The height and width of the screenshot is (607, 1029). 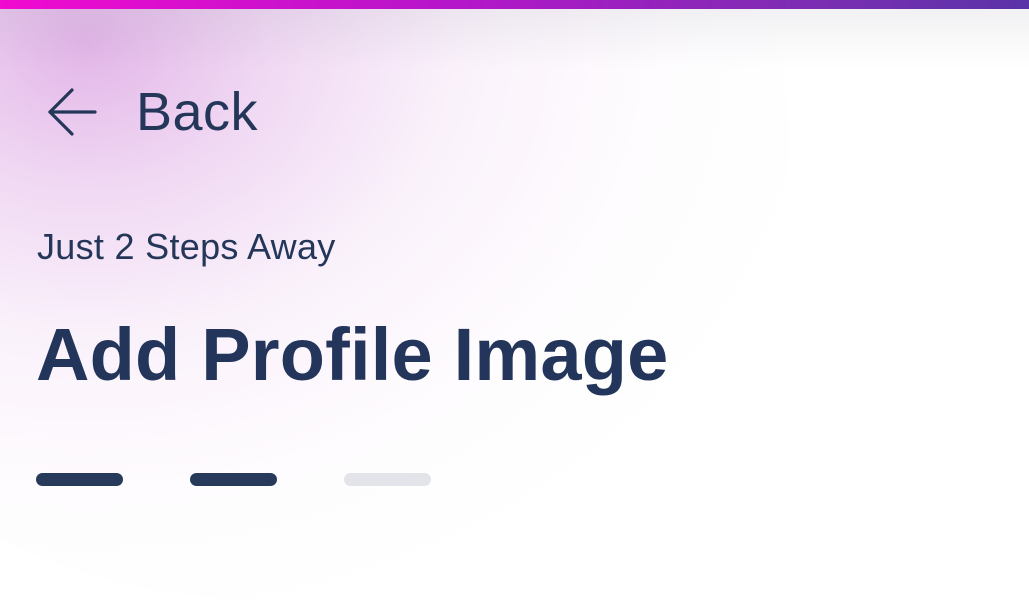 What do you see at coordinates (514, 4) in the screenshot?
I see `top-accent-bar` at bounding box center [514, 4].